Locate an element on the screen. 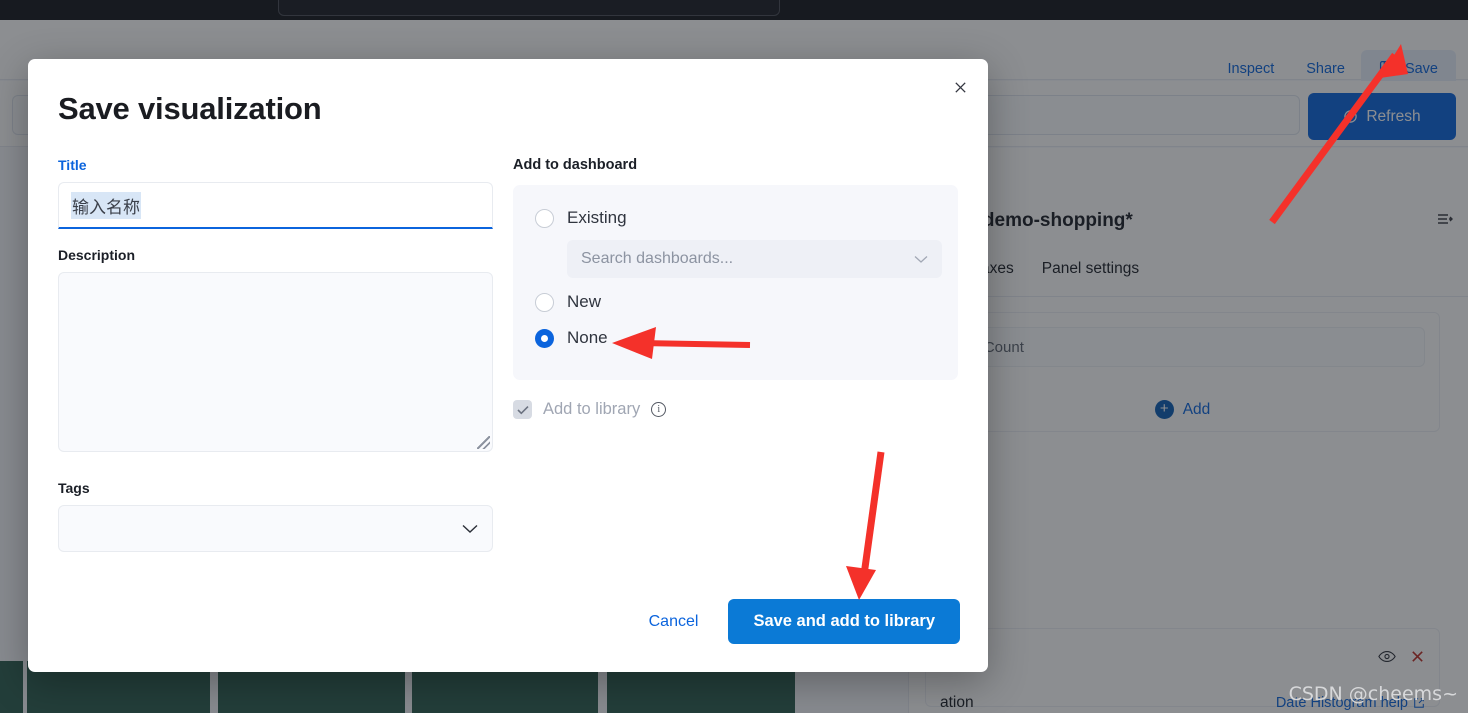 The width and height of the screenshot is (1468, 713). add-to-dashboard-label: Add to dashboard is located at coordinates (575, 165).